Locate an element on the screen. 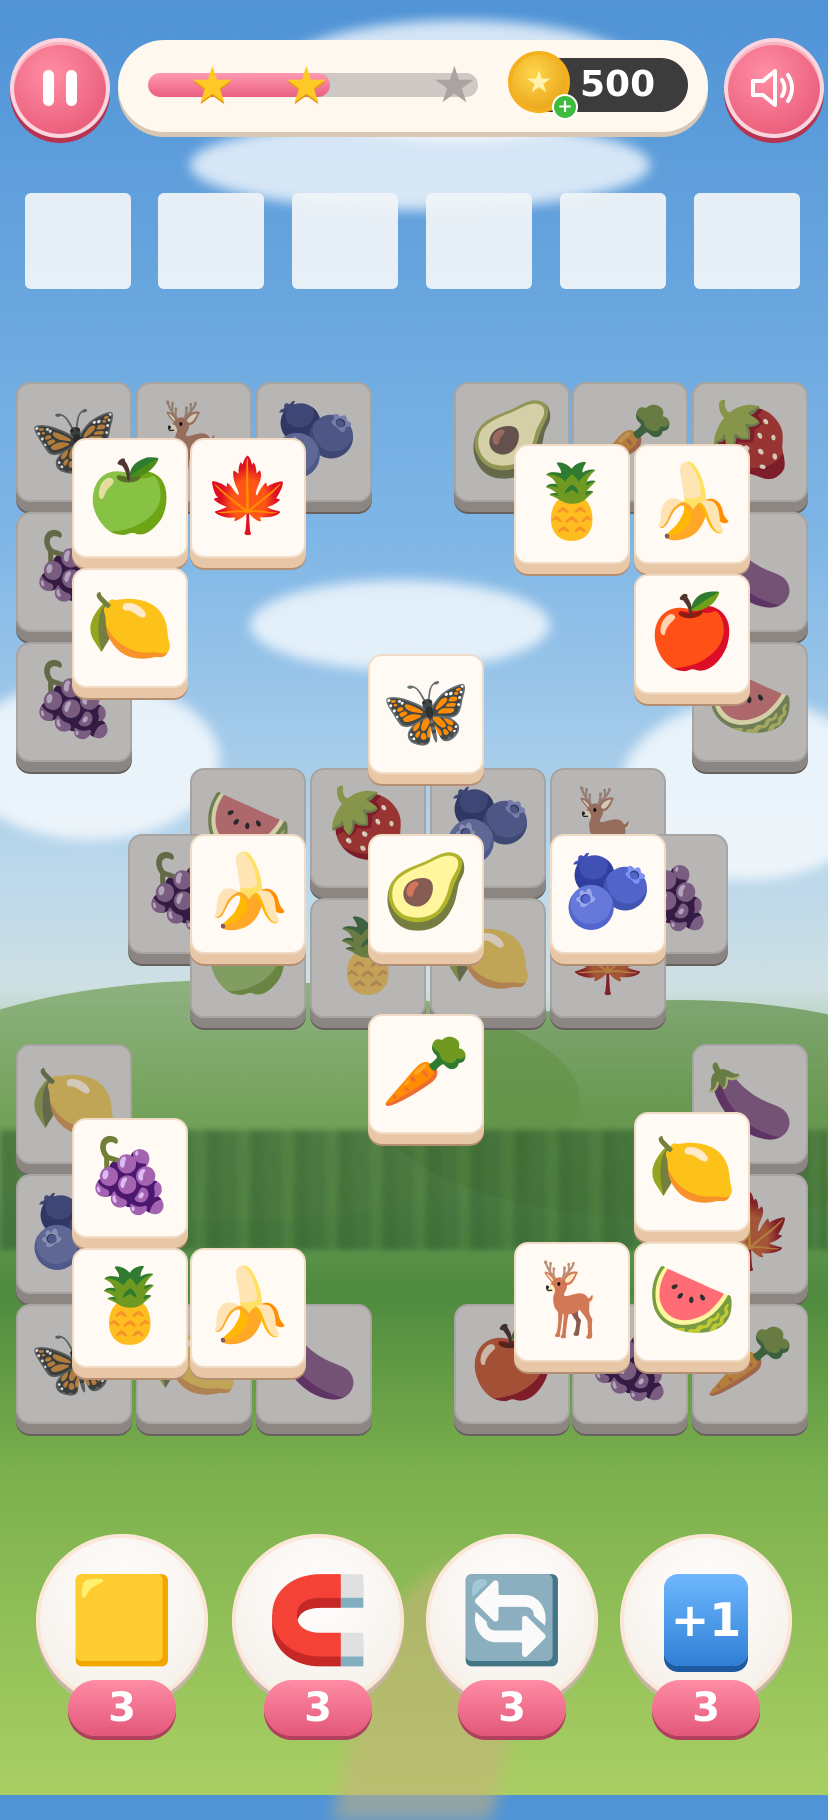  tile-leaf: 🍁 is located at coordinates (248, 498).